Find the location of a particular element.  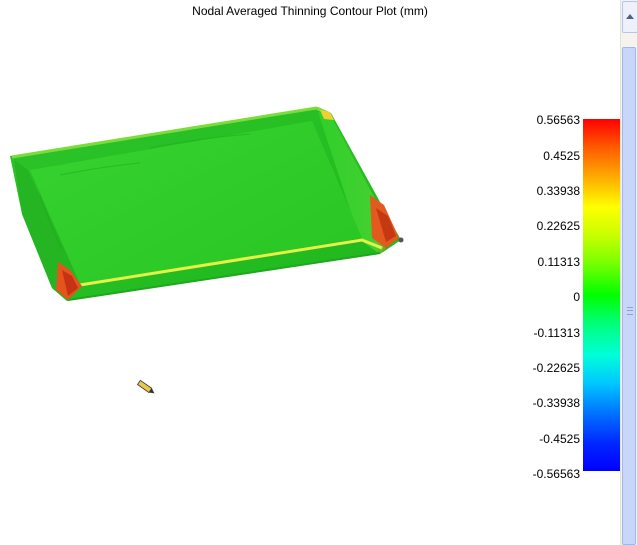

grip-icon is located at coordinates (630, 311).